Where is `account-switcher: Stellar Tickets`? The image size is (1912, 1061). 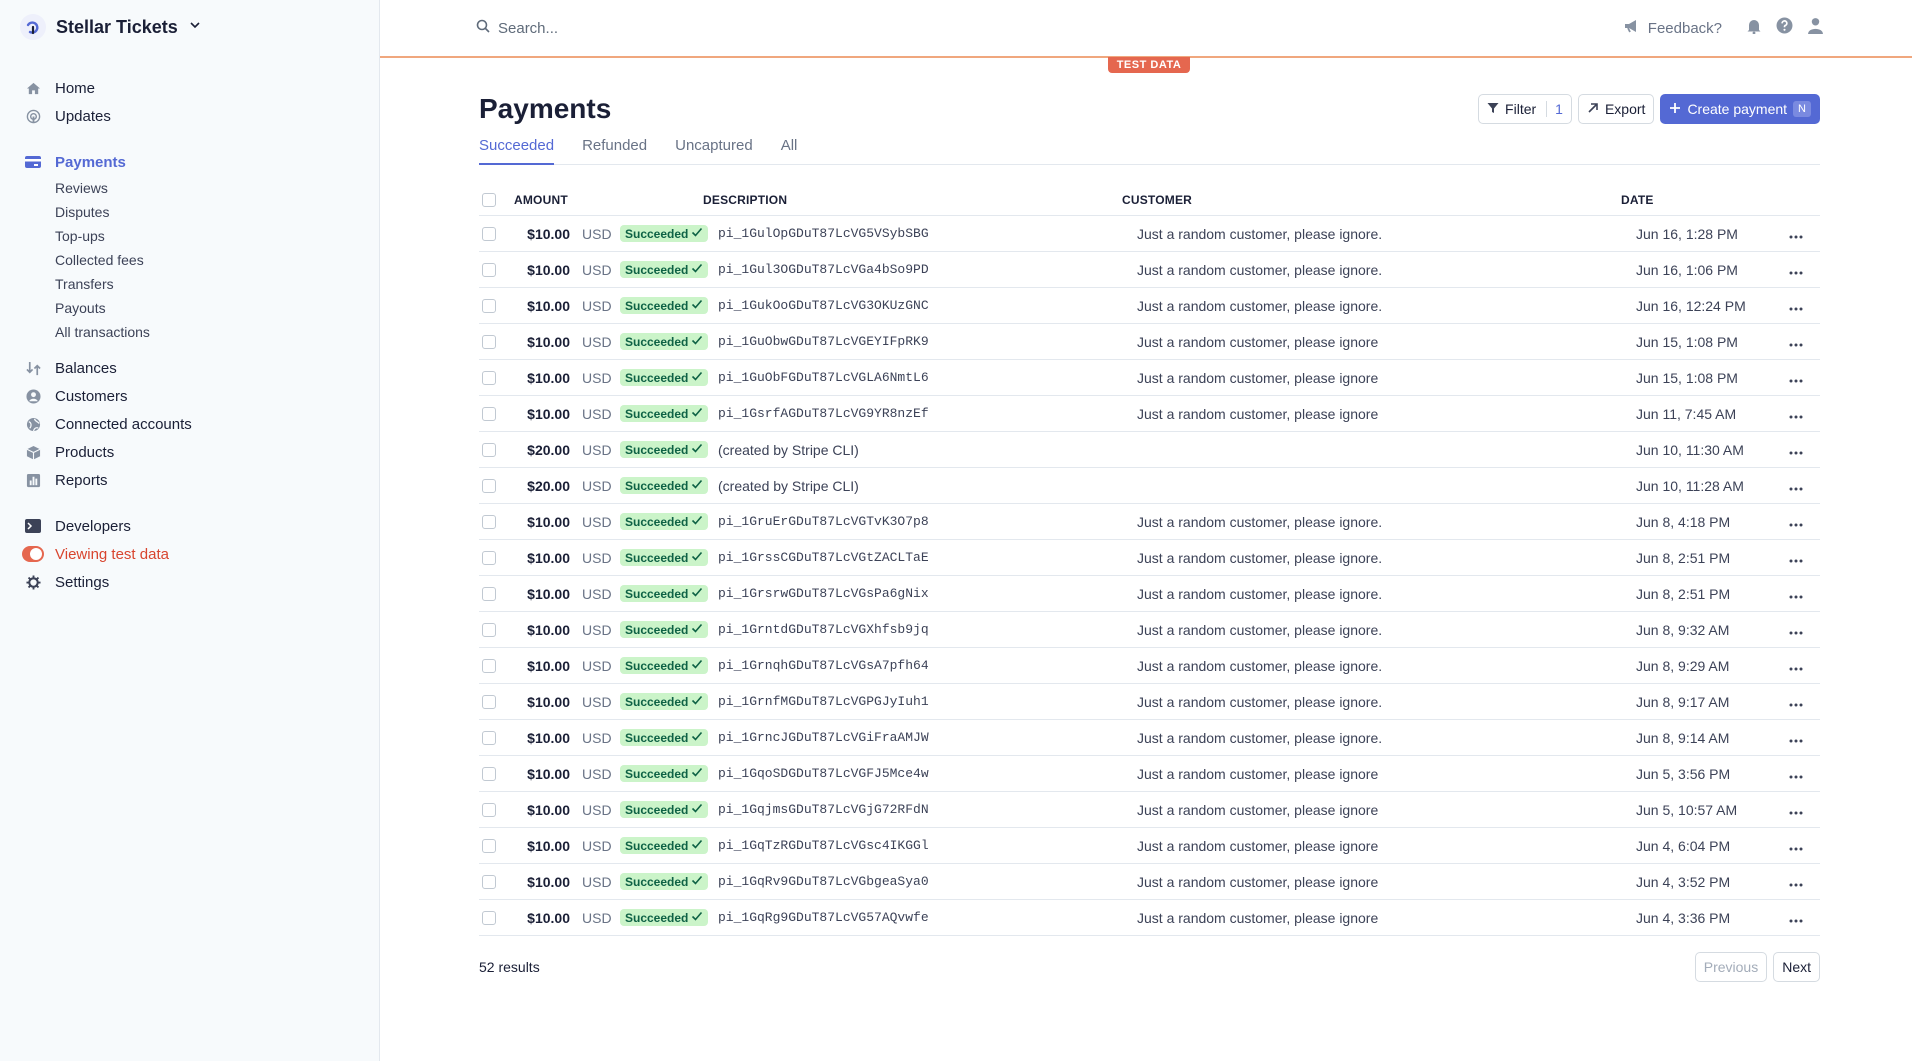 account-switcher: Stellar Tickets is located at coordinates (111, 27).